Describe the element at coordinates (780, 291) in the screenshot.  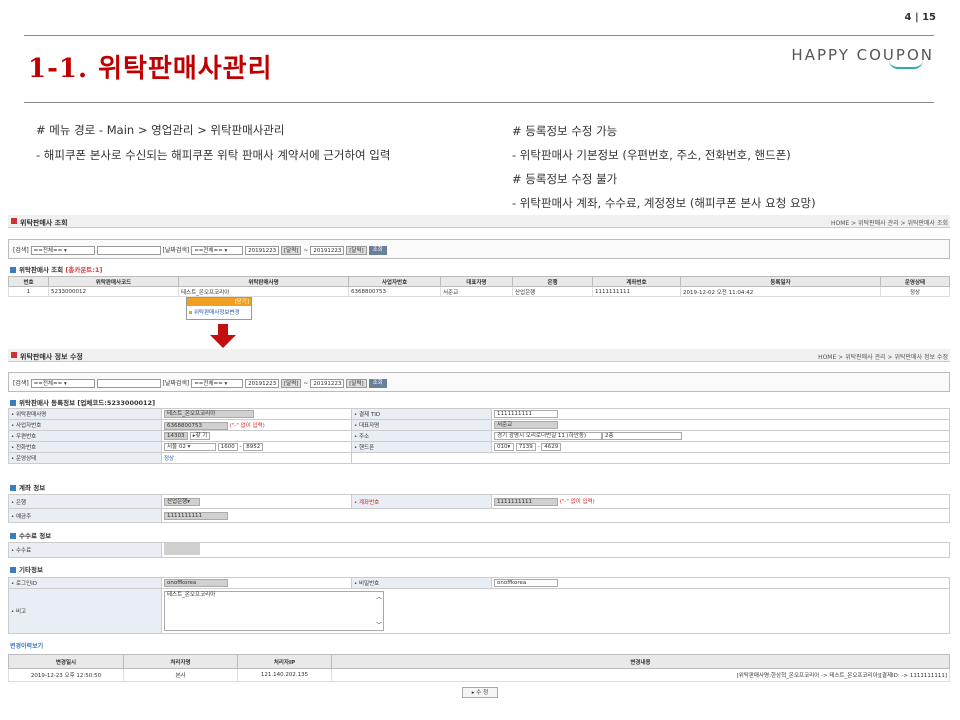
I see `cell: 2019-12-02 오전 11:04:42` at that location.